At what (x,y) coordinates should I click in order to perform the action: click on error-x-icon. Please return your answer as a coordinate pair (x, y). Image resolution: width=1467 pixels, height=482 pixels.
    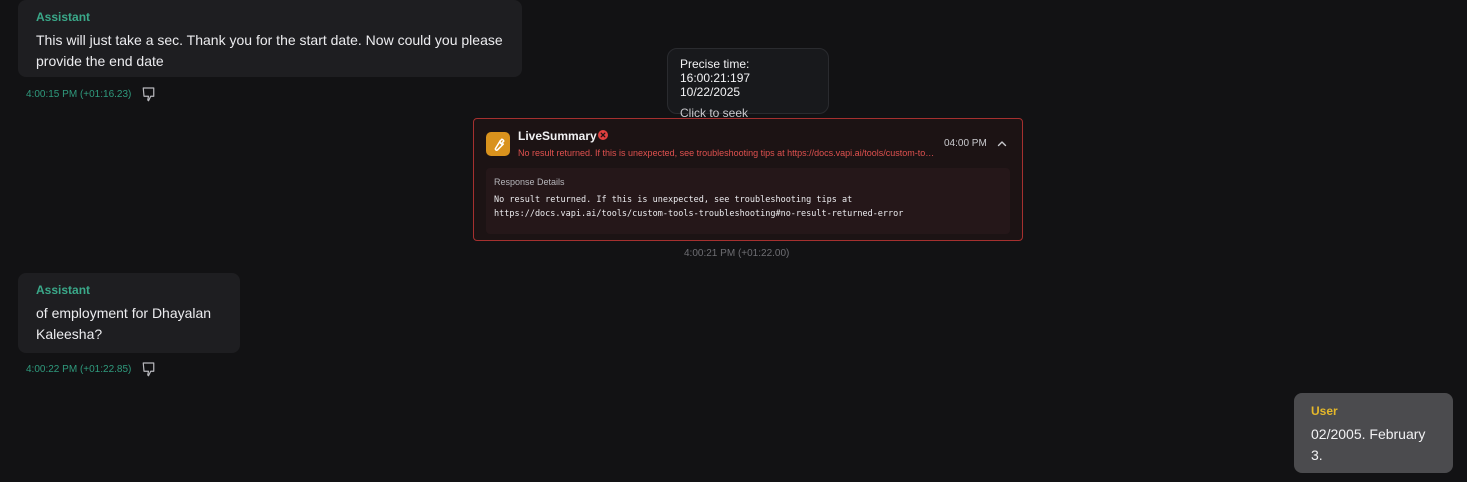
    Looking at the image, I should click on (603, 135).